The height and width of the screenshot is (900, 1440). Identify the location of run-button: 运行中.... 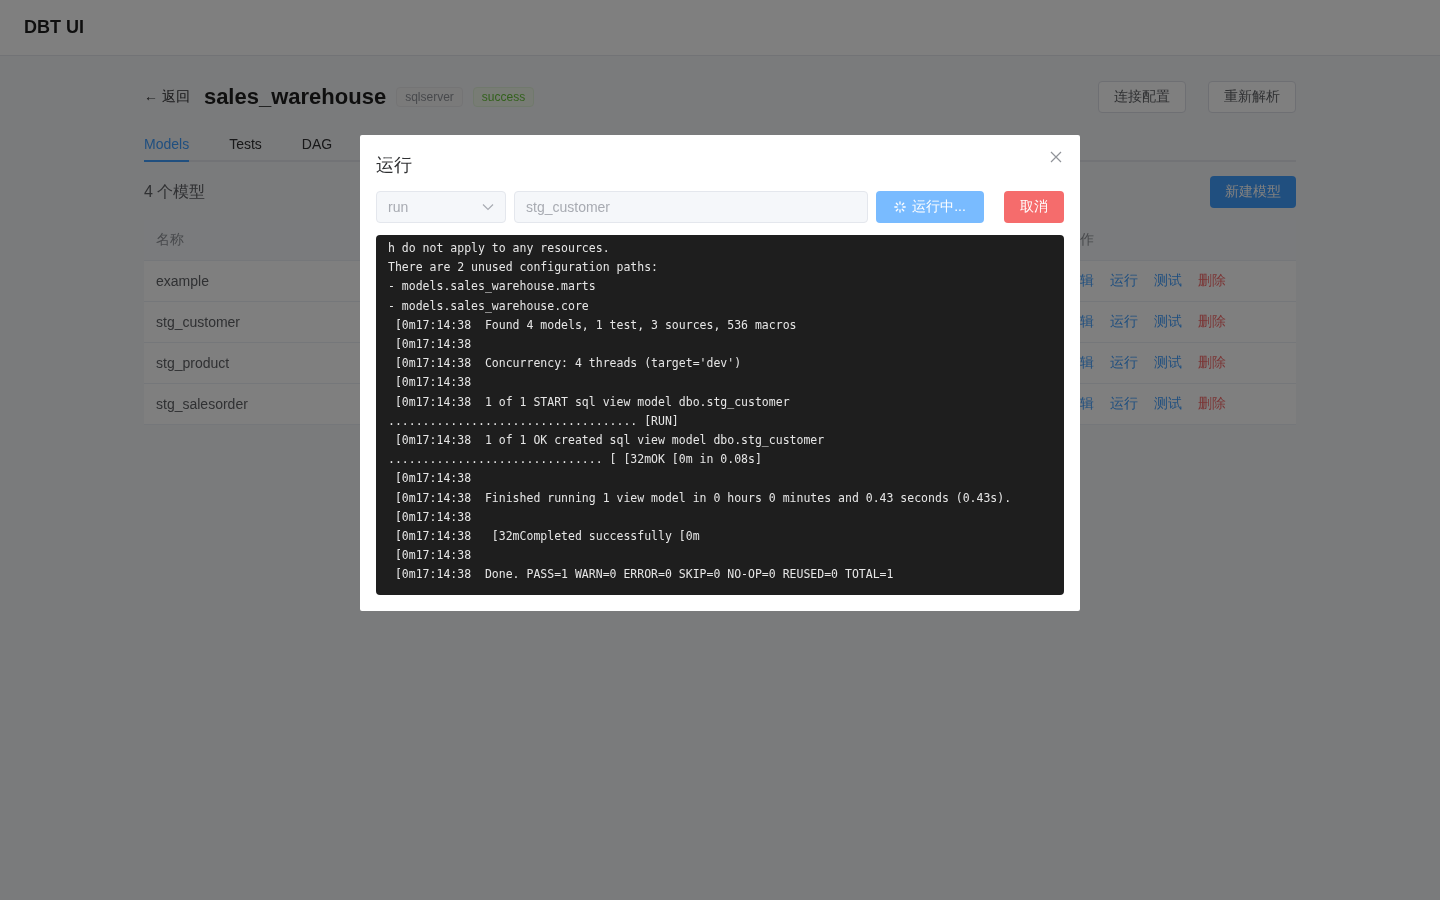
(930, 207).